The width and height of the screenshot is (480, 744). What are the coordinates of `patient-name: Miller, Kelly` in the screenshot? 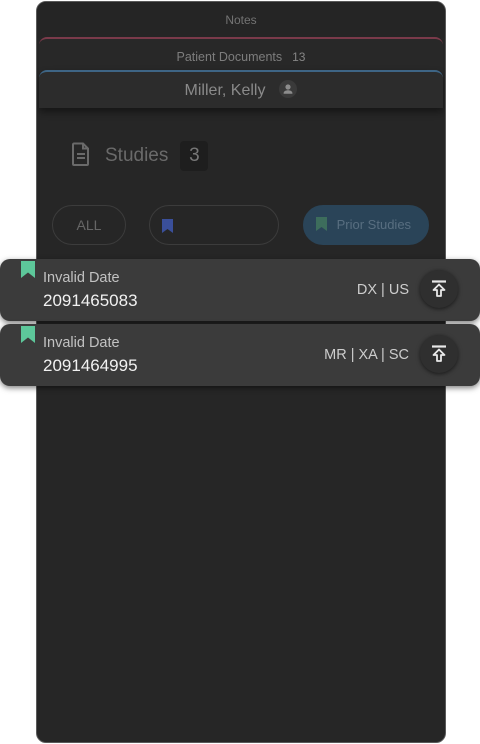 It's located at (225, 90).